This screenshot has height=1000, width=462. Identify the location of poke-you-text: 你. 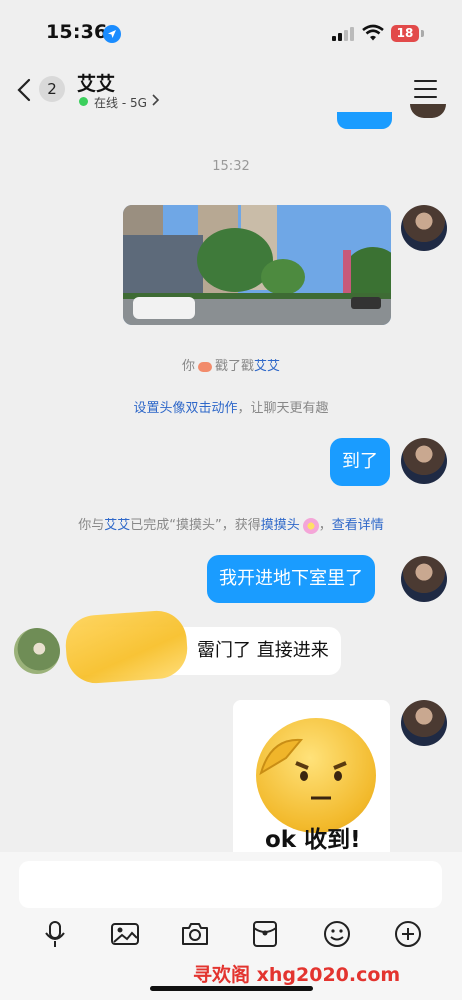
(188, 366).